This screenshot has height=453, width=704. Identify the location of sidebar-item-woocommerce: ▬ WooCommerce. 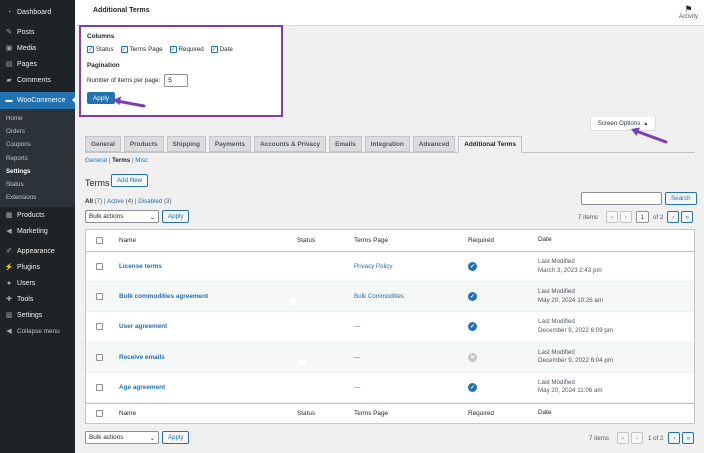
(38, 100).